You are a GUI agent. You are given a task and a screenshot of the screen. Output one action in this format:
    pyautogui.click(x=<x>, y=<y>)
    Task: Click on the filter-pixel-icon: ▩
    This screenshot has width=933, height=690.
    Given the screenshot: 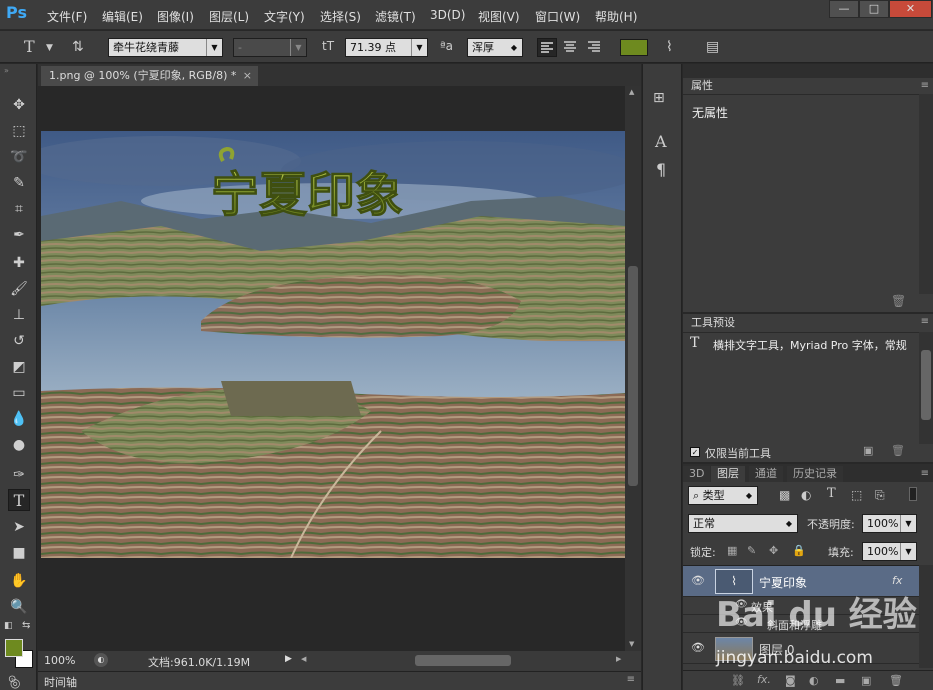 What is the action you would take?
    pyautogui.click(x=784, y=495)
    